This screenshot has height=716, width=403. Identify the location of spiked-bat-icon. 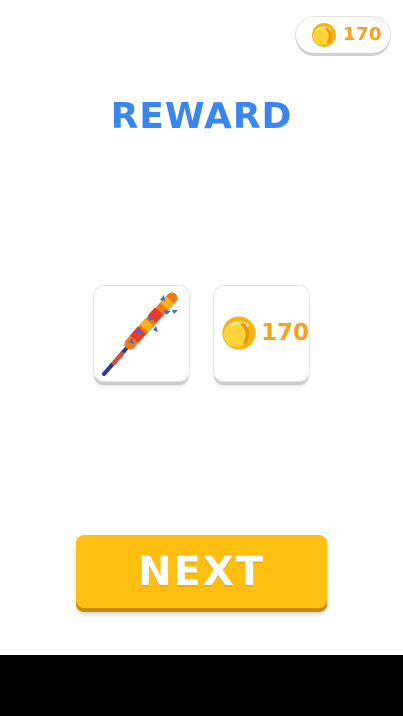
(140, 334).